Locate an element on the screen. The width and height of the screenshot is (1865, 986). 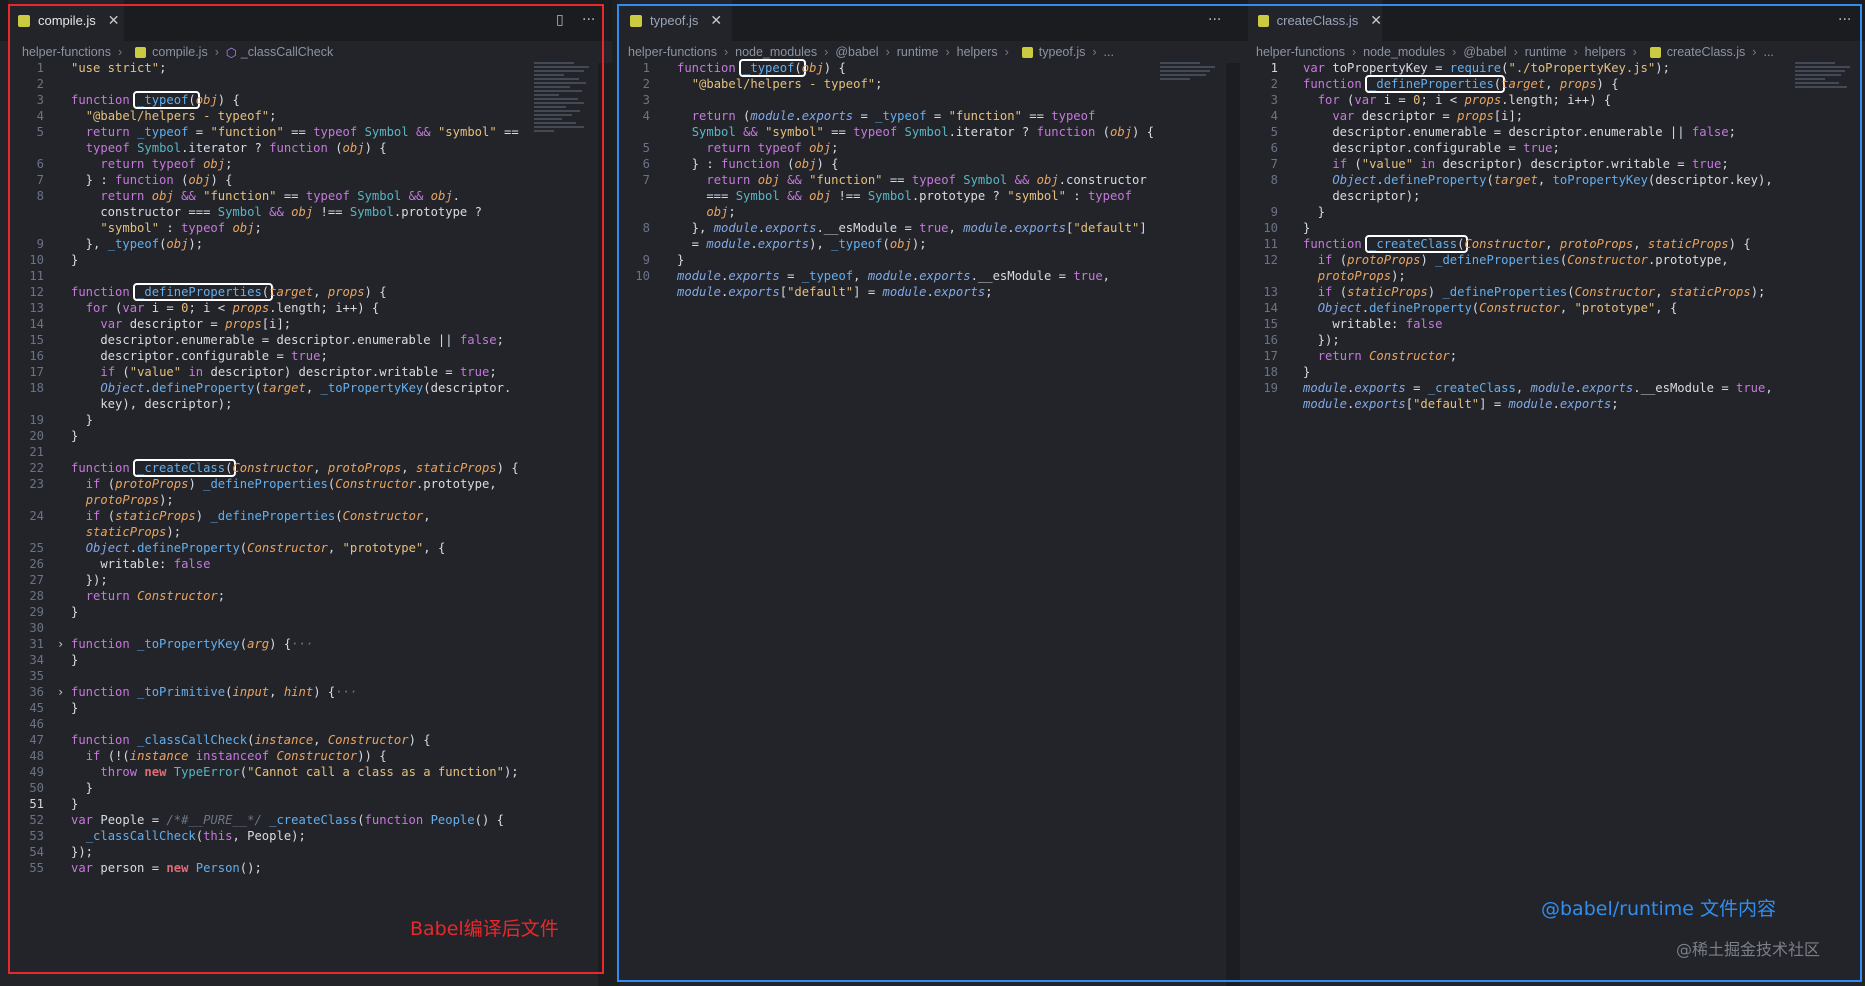
tab-typeof-js: typeof.js ✕ is located at coordinates (676, 20).